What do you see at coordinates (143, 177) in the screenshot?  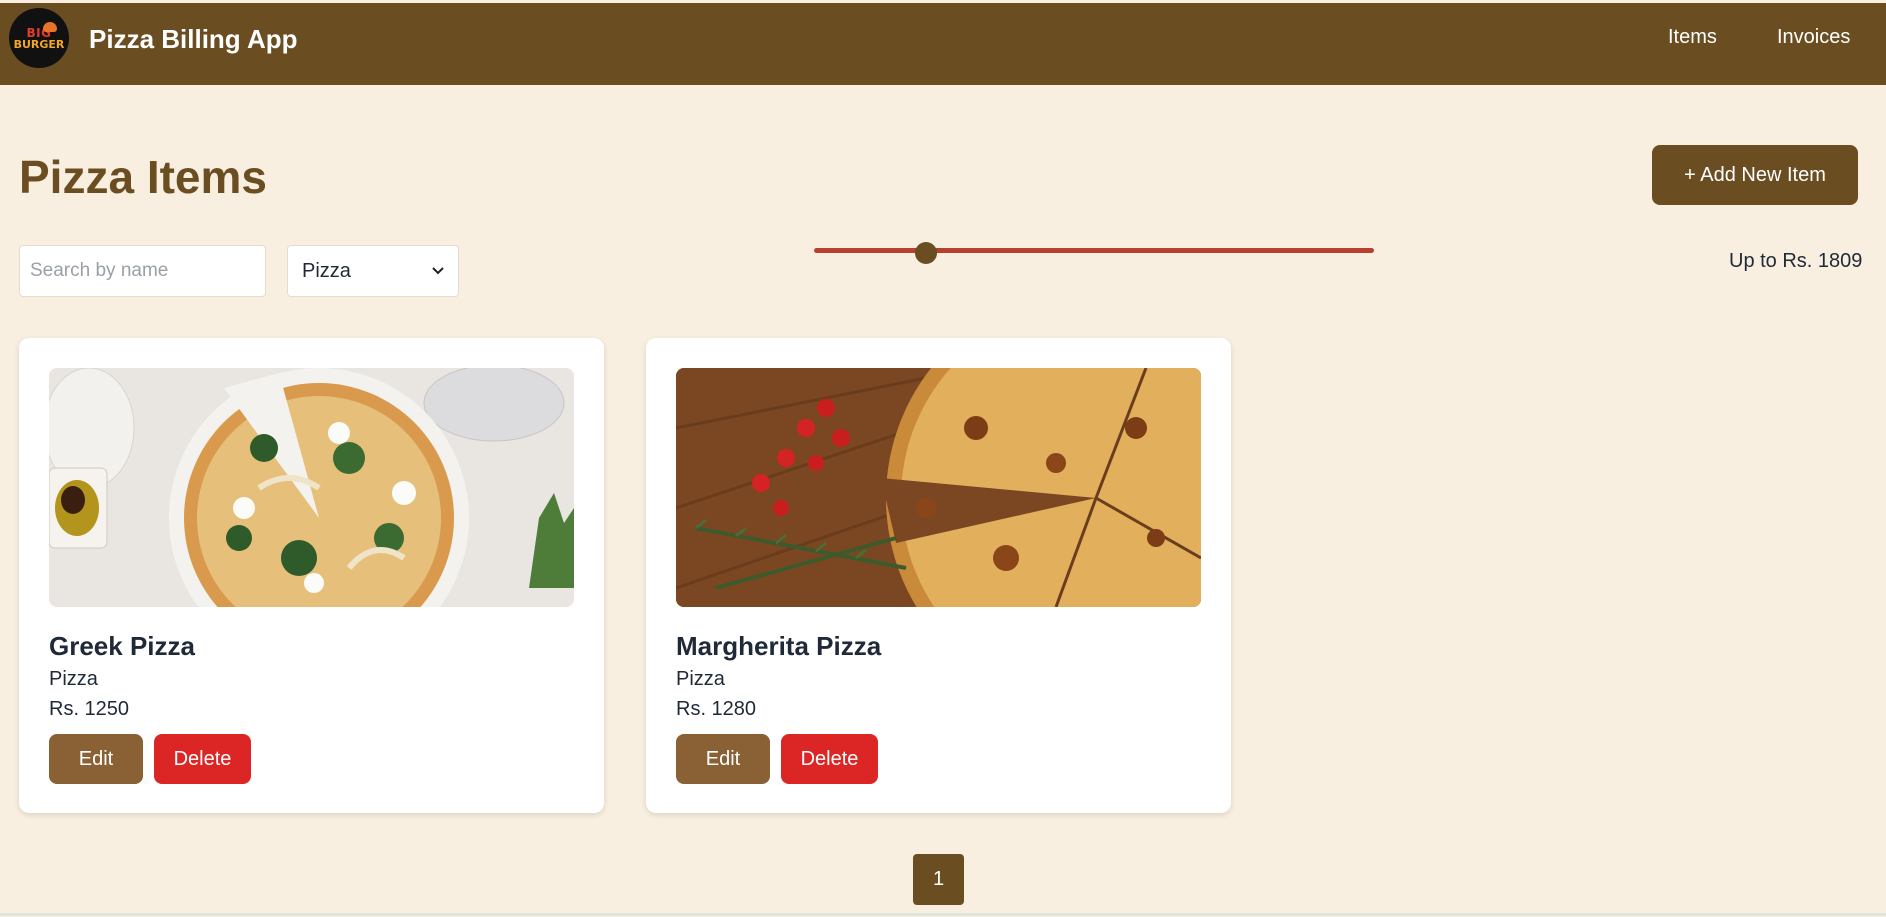 I see `page-title: Pizza Items` at bounding box center [143, 177].